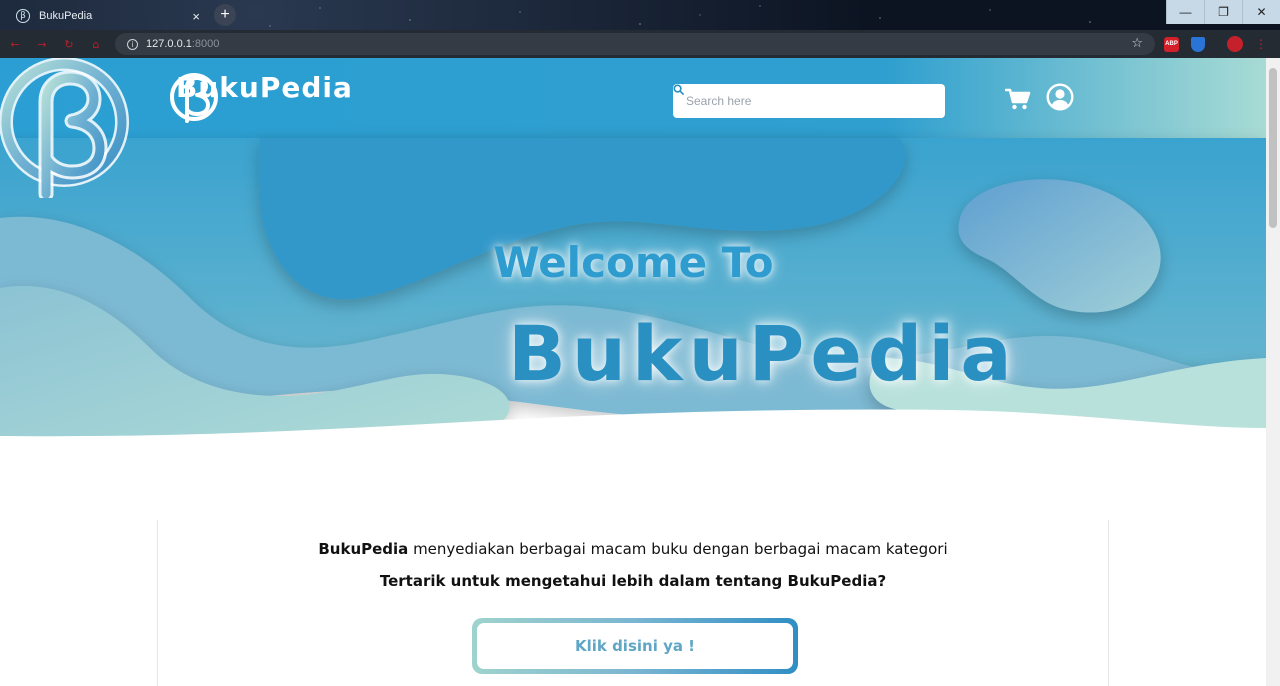 This screenshot has width=1280, height=686. What do you see at coordinates (225, 15) in the screenshot?
I see `new-tab-button: +` at bounding box center [225, 15].